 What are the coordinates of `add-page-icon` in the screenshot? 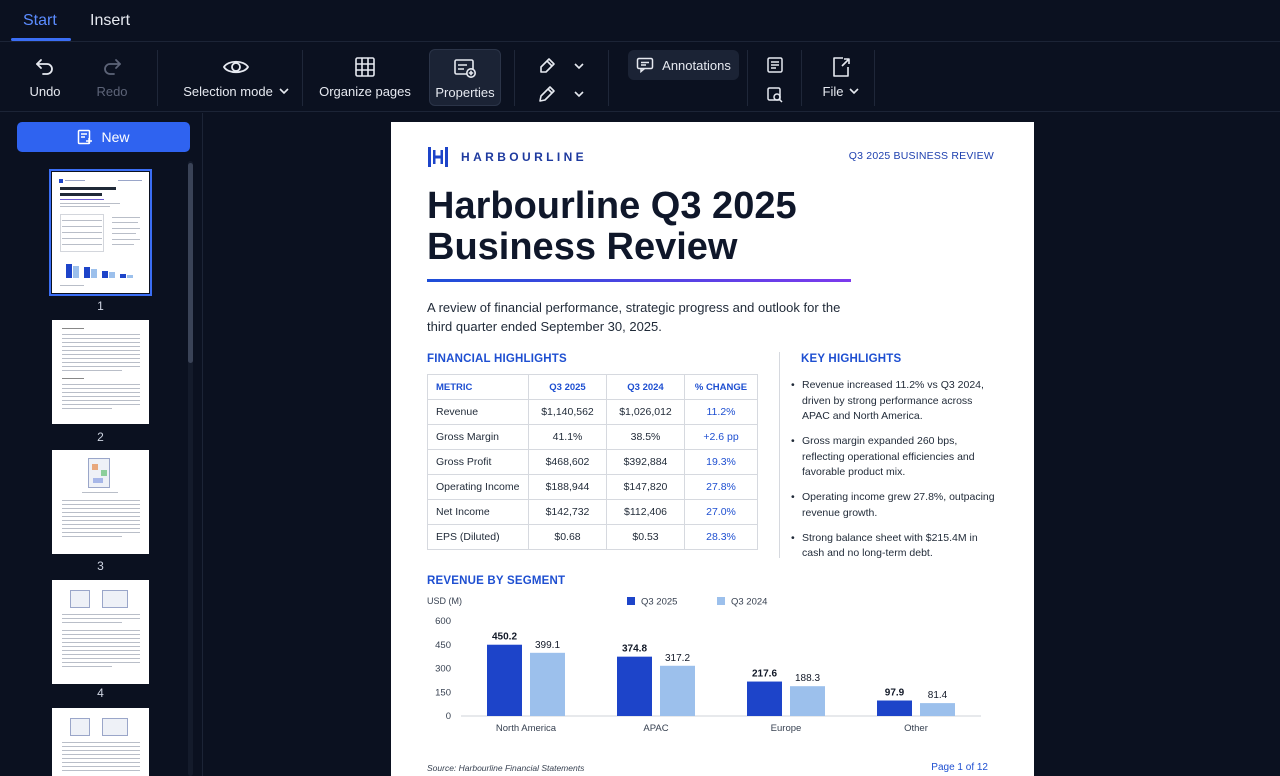 It's located at (85, 137).